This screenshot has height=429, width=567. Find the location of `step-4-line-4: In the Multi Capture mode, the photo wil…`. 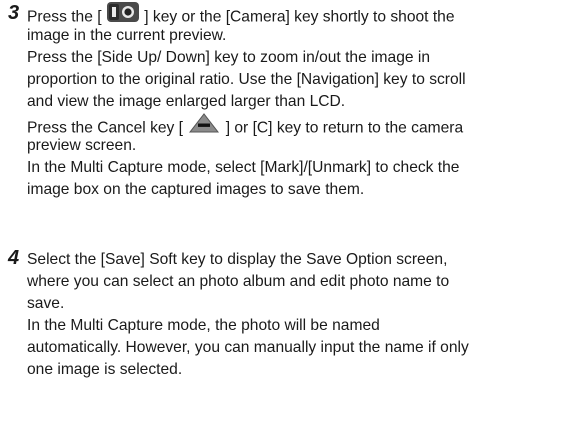

step-4-line-4: In the Multi Capture mode, the photo wil… is located at coordinates (203, 325).